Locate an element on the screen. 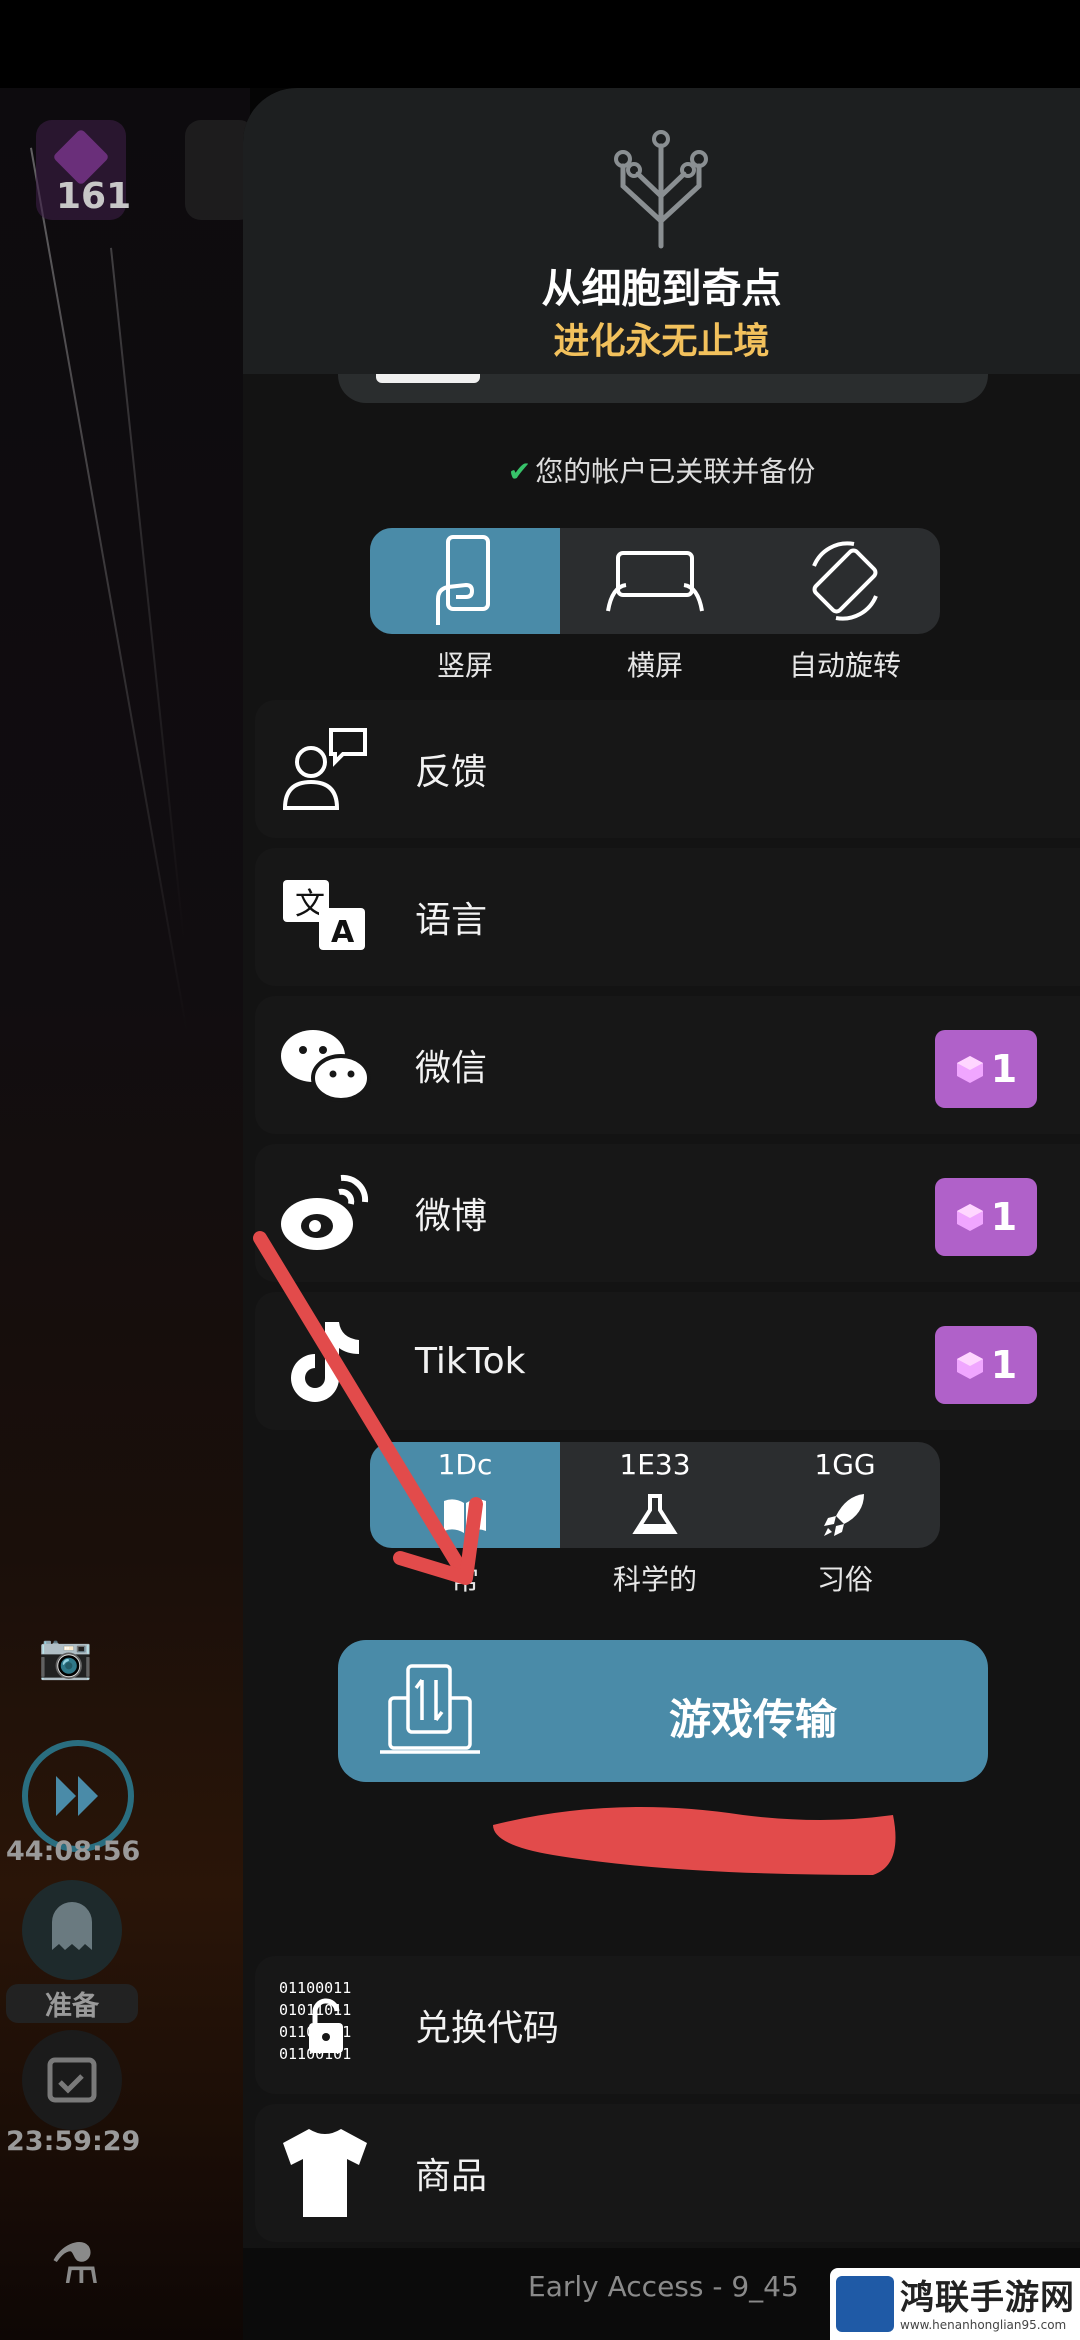  annotation-scribble is located at coordinates (694, 1841).